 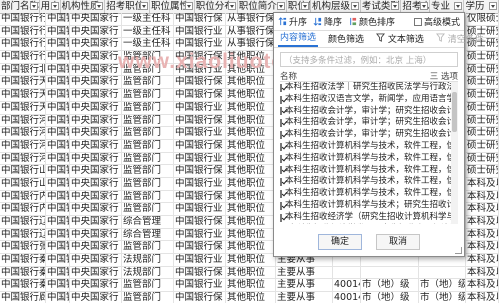 What do you see at coordinates (346, 39) in the screenshot?
I see `tab-color-filter: 颜色筛选` at bounding box center [346, 39].